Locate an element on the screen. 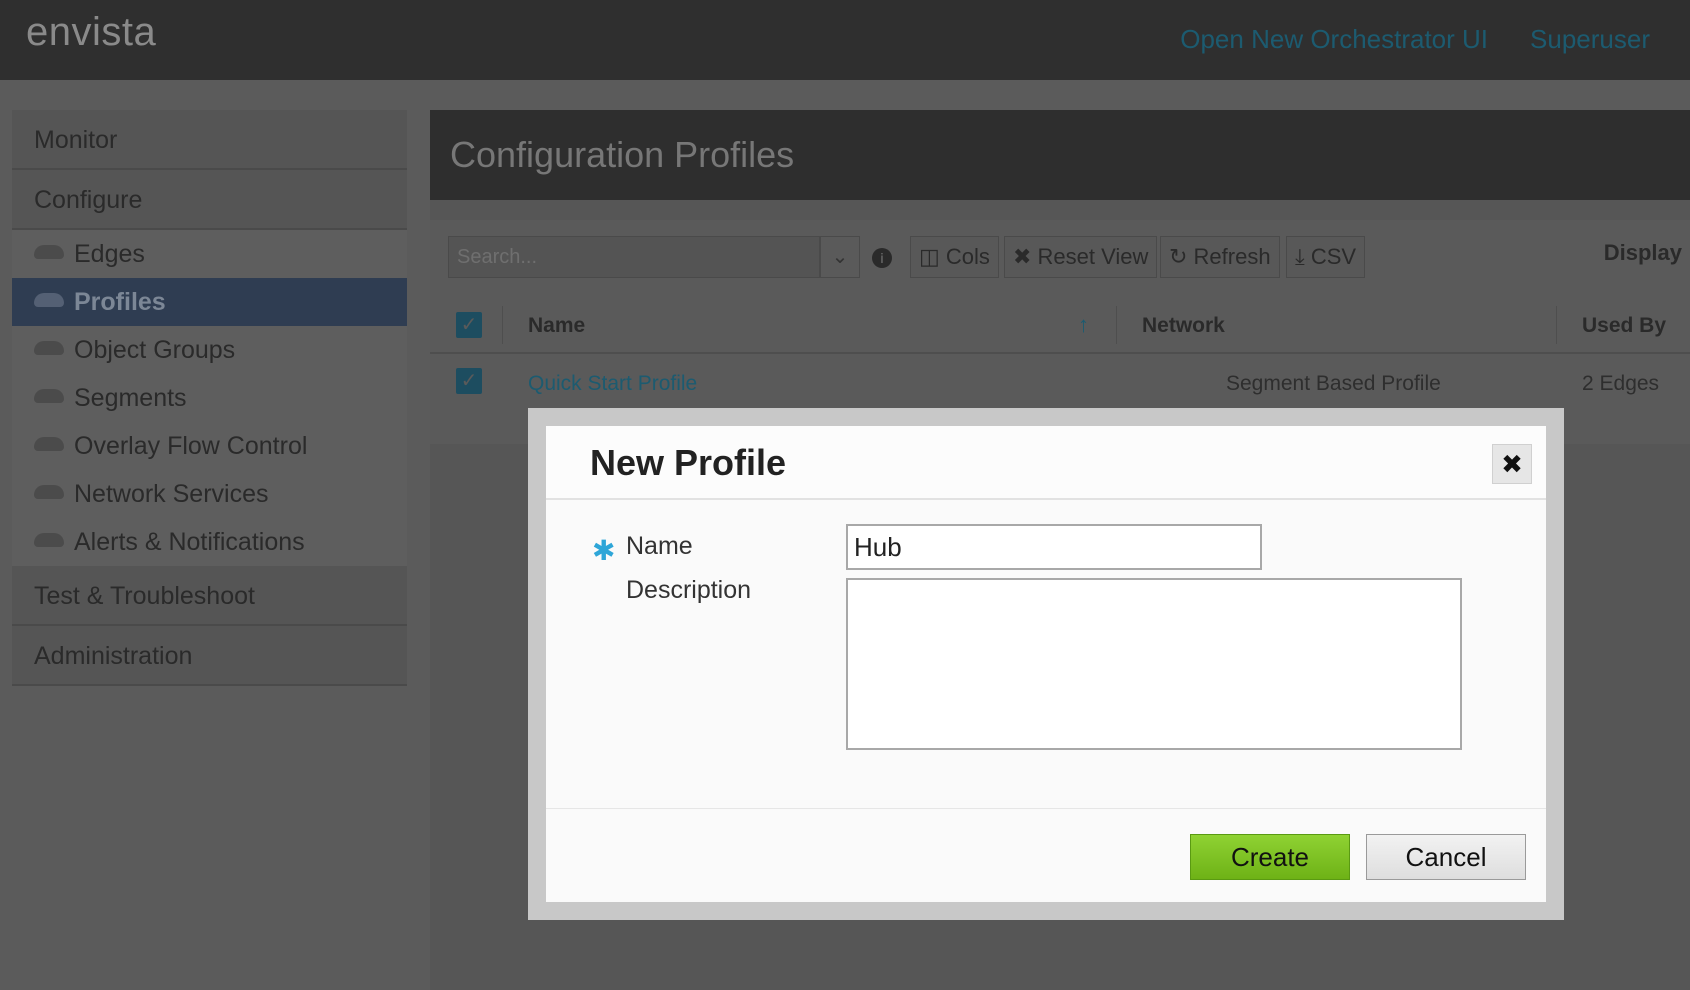 This screenshot has height=990, width=1690. profile-name-link: Quick Start Profile is located at coordinates (612, 384).